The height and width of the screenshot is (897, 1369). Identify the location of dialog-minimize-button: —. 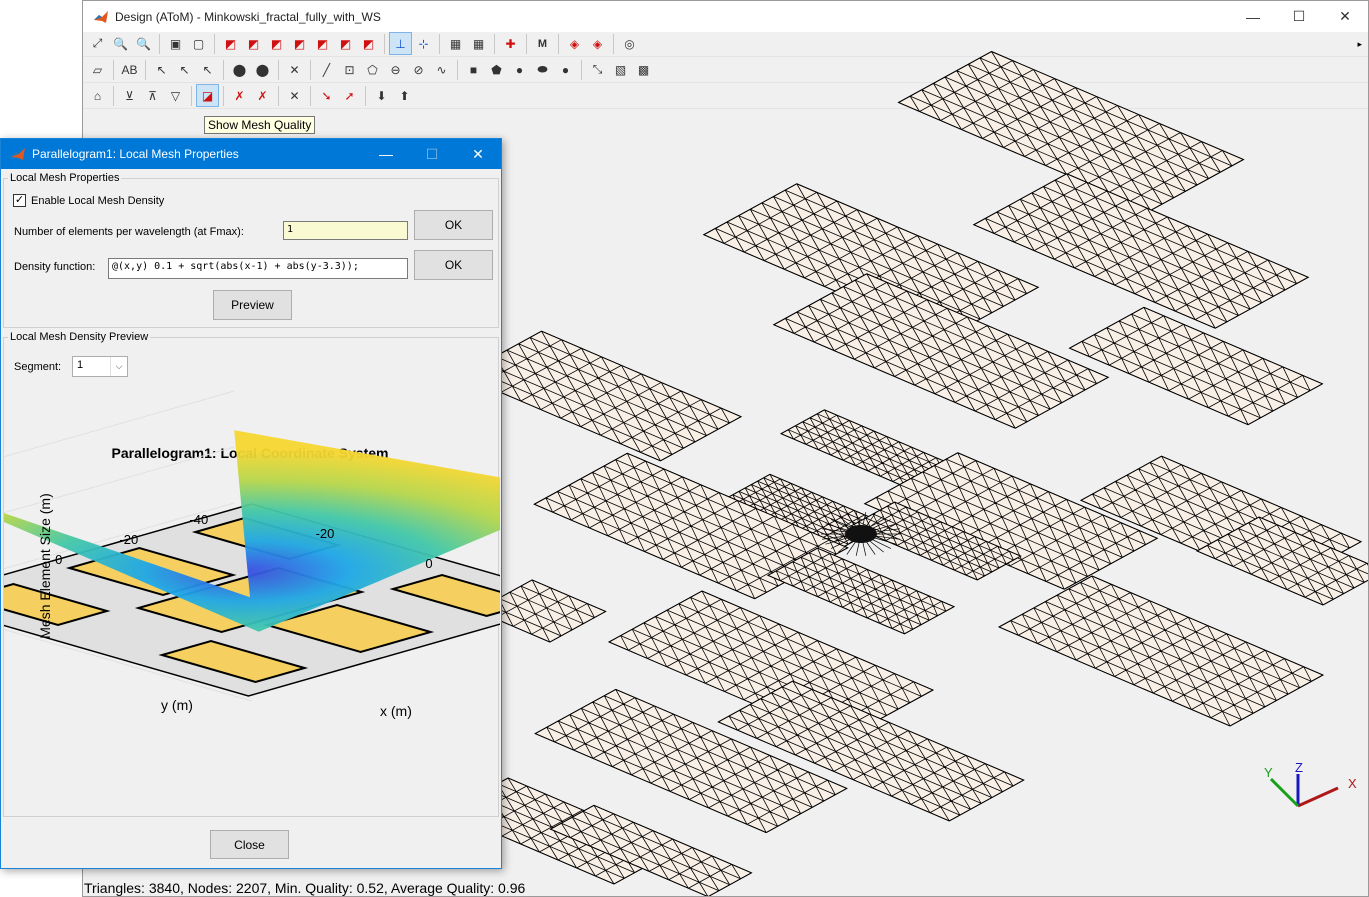
(386, 154).